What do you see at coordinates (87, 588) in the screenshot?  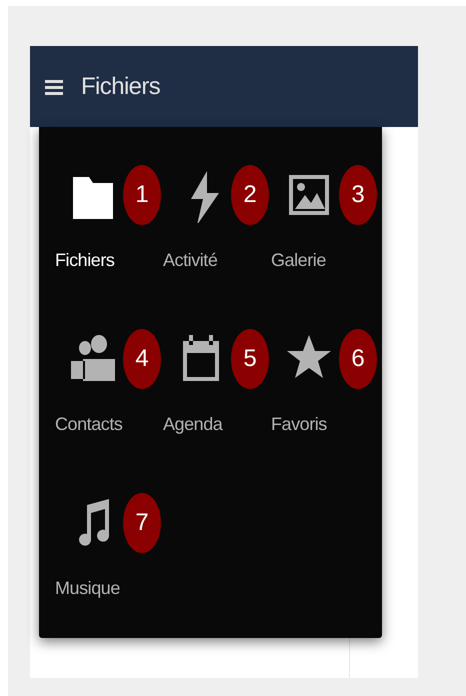 I see `app-label: Musique` at bounding box center [87, 588].